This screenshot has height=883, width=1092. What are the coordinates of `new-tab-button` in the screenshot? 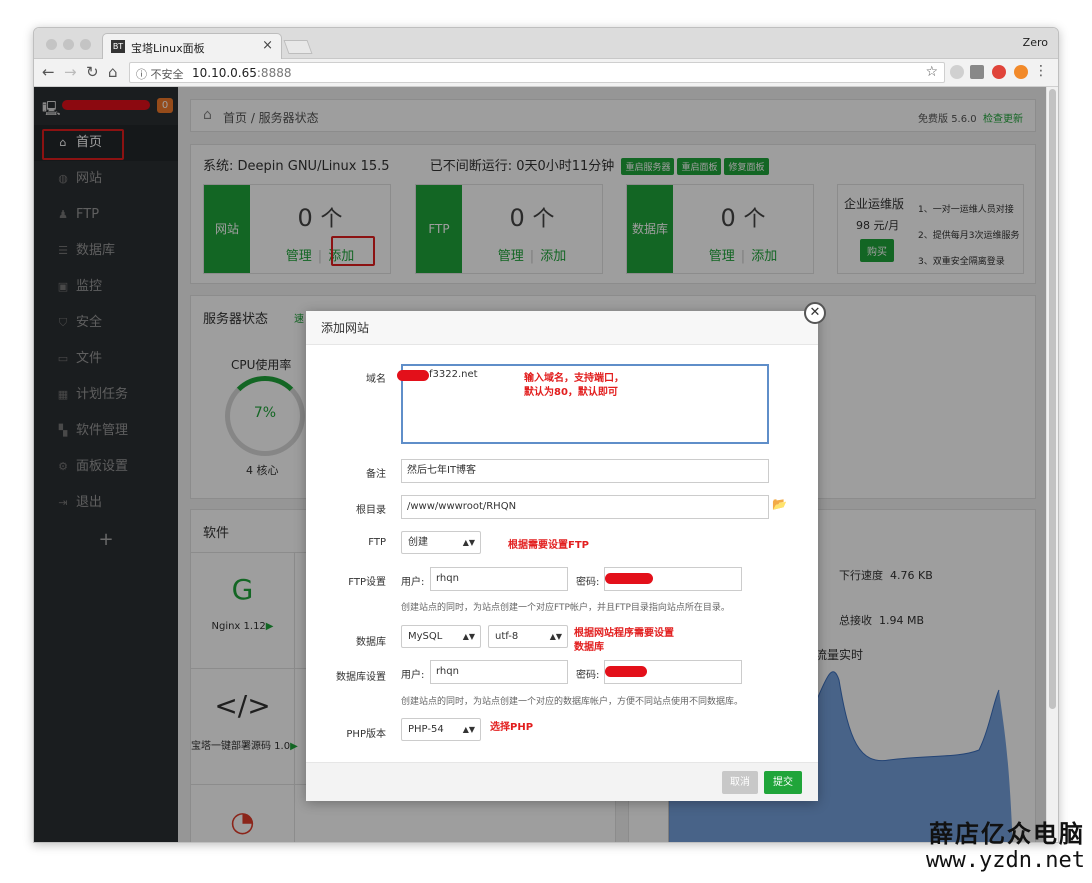 It's located at (298, 47).